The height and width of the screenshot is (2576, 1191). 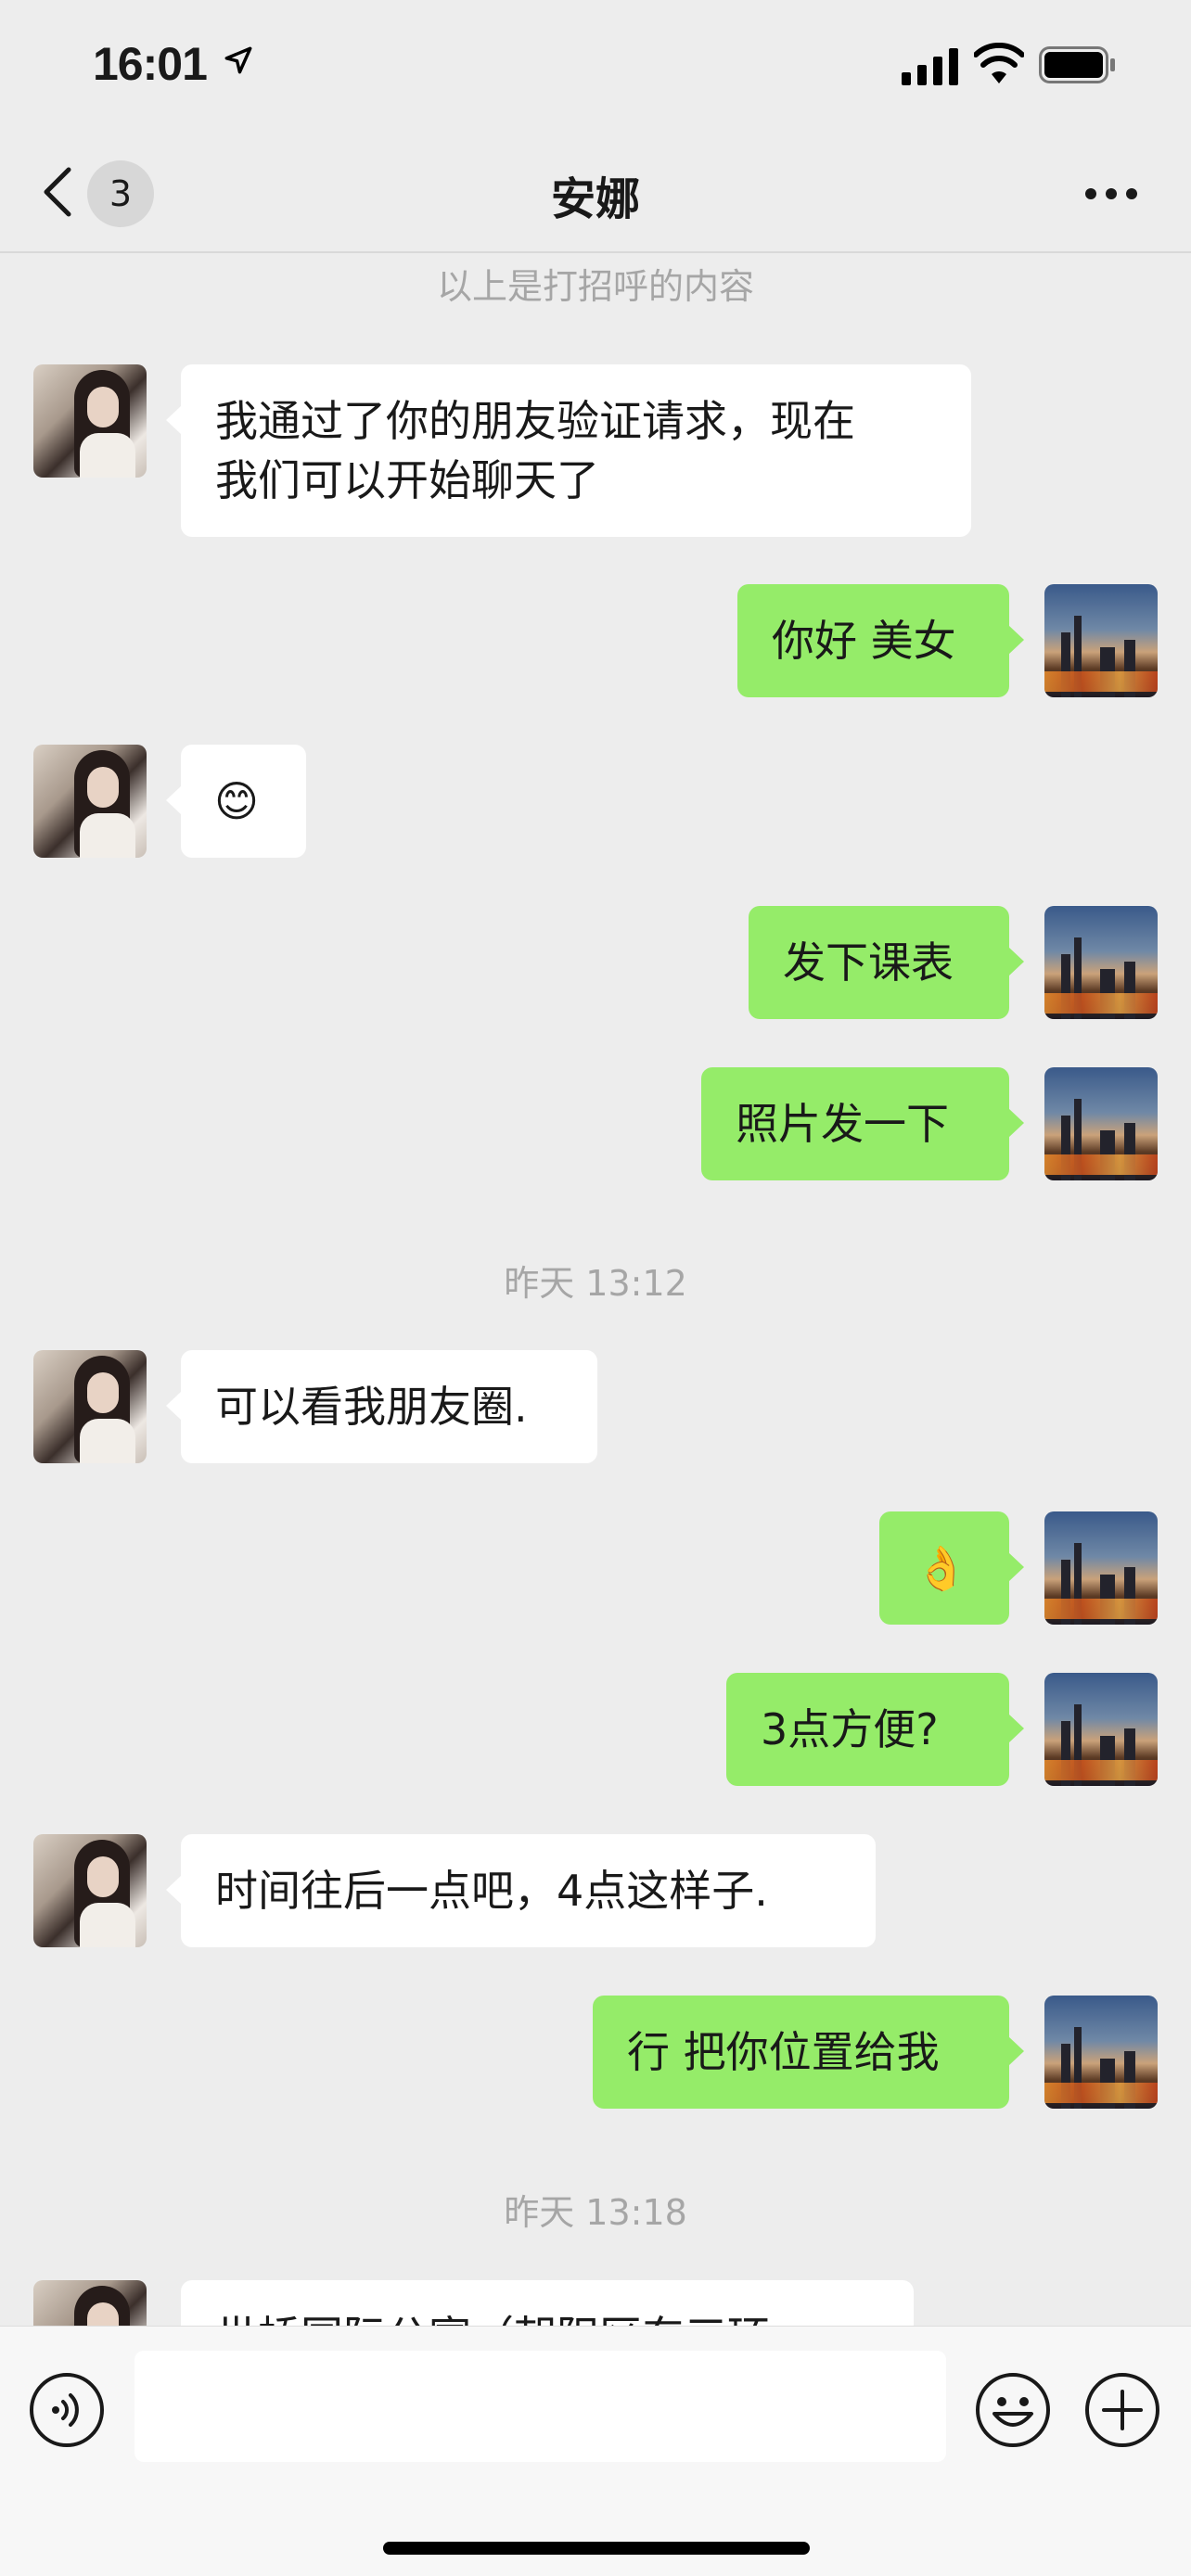 What do you see at coordinates (568, 450) in the screenshot?
I see `message-bubble-received: 我通过了你的朋友验证请求，现在 我们可以开始聊天了` at bounding box center [568, 450].